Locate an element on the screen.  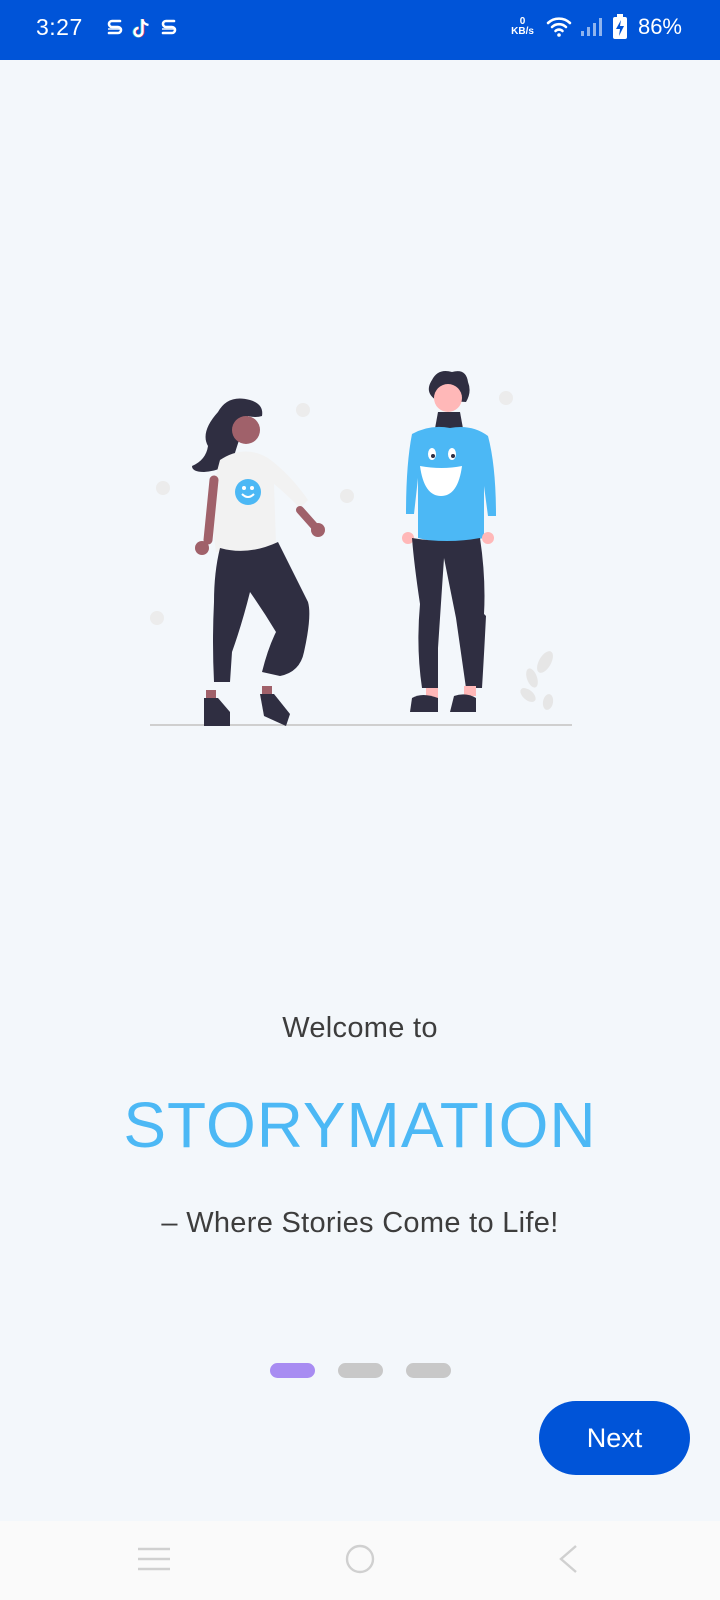
net-speed: 0 KB/s is located at coordinates (522, 27).